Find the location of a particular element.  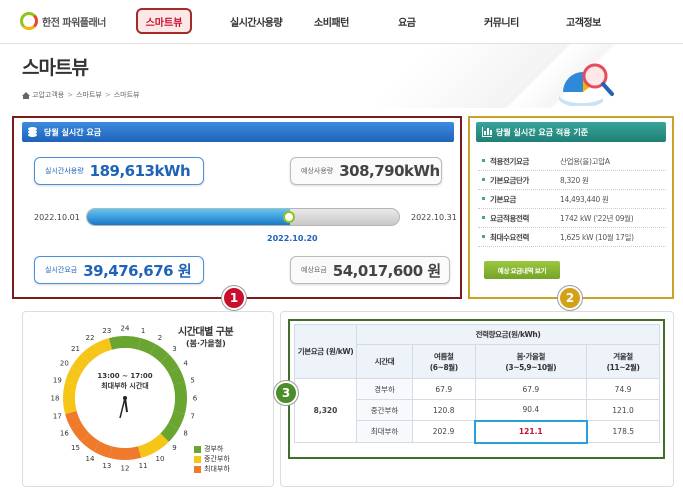

nav-item-realtime-usage: 실시간사용량 is located at coordinates (256, 21).